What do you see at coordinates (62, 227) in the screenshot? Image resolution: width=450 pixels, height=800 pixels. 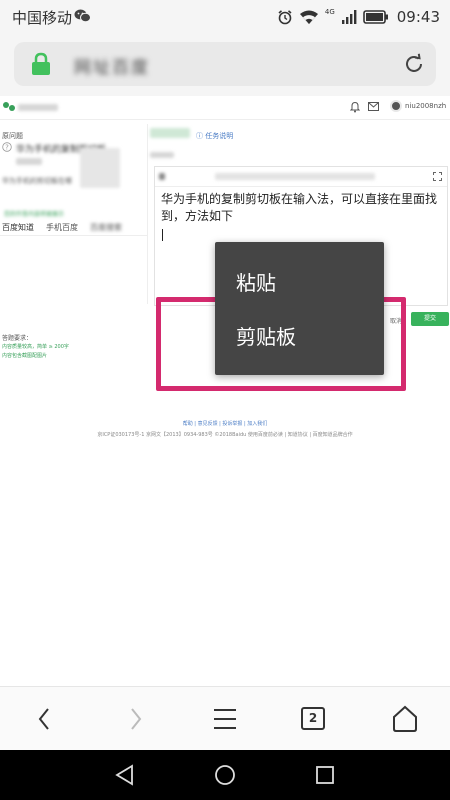 I see `tab-mobile-baidu: 手机百度` at bounding box center [62, 227].